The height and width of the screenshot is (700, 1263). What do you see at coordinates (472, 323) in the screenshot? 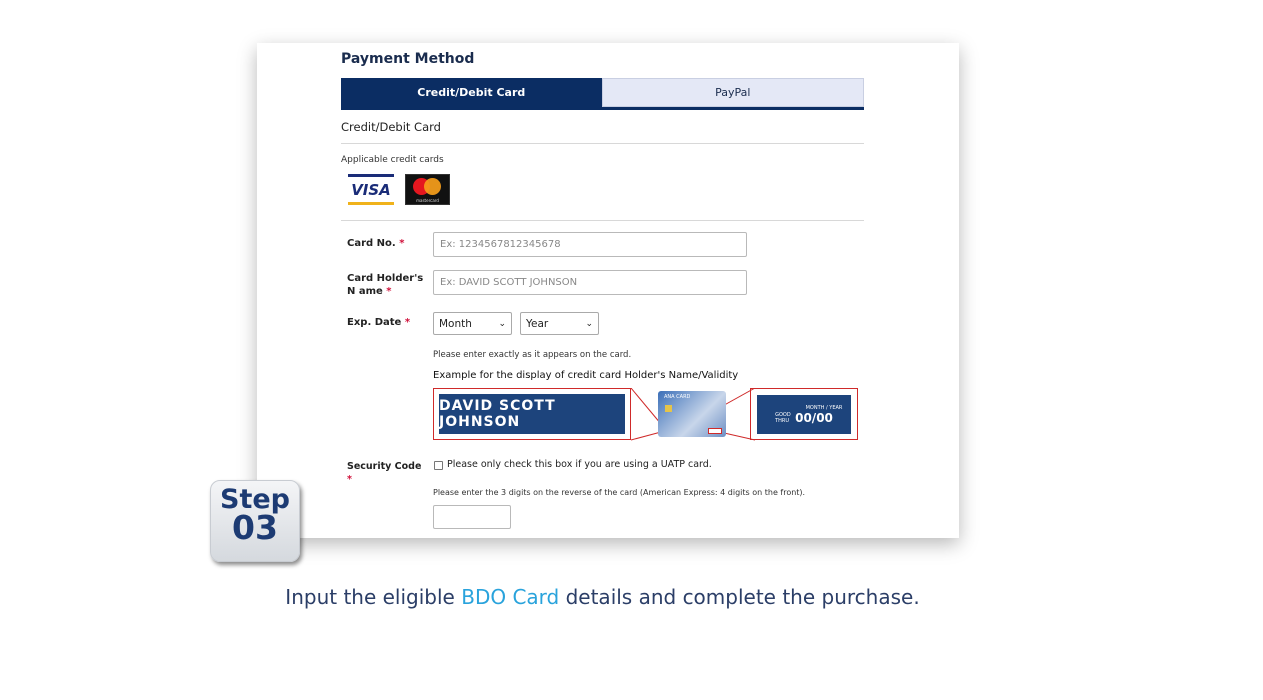
I see `month-select: Month ⌄` at bounding box center [472, 323].